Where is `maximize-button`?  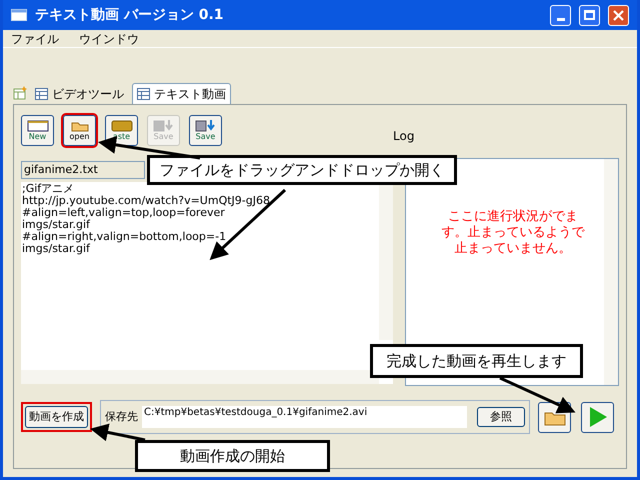
maximize-button is located at coordinates (589, 15).